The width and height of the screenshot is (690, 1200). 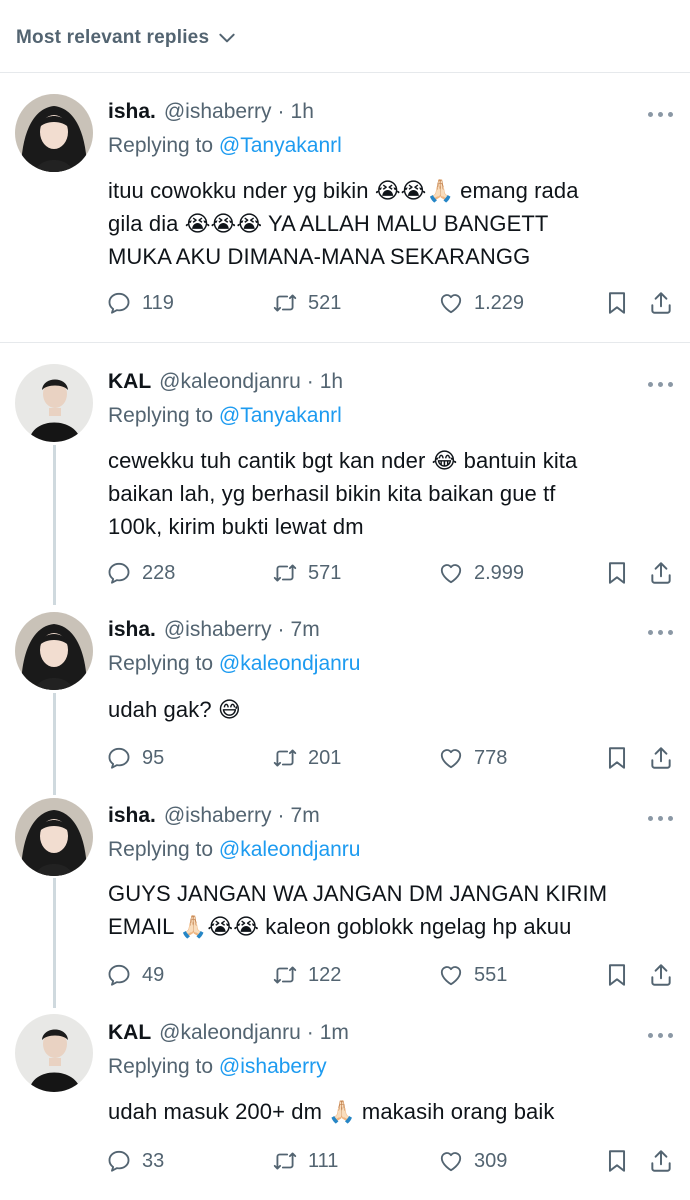 What do you see at coordinates (472, 975) in the screenshot?
I see `like-button: 551` at bounding box center [472, 975].